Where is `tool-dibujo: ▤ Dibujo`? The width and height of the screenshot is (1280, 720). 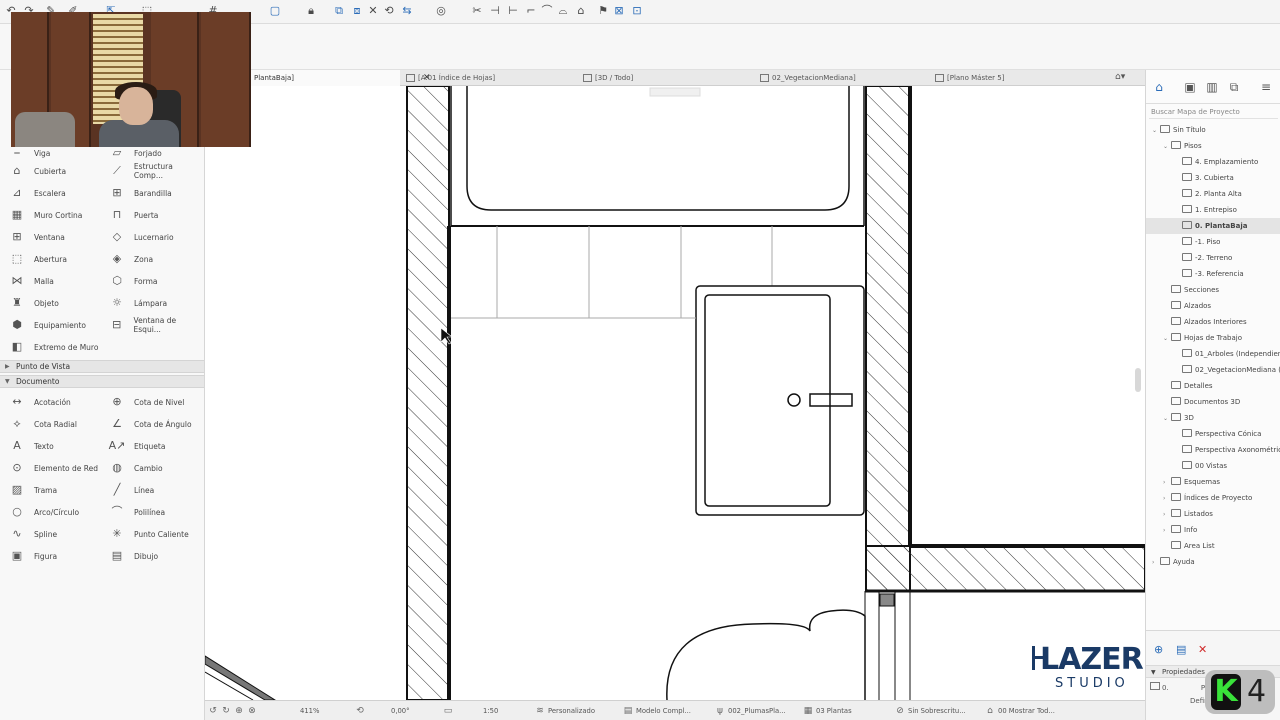 tool-dibujo: ▤ Dibujo is located at coordinates (133, 556).